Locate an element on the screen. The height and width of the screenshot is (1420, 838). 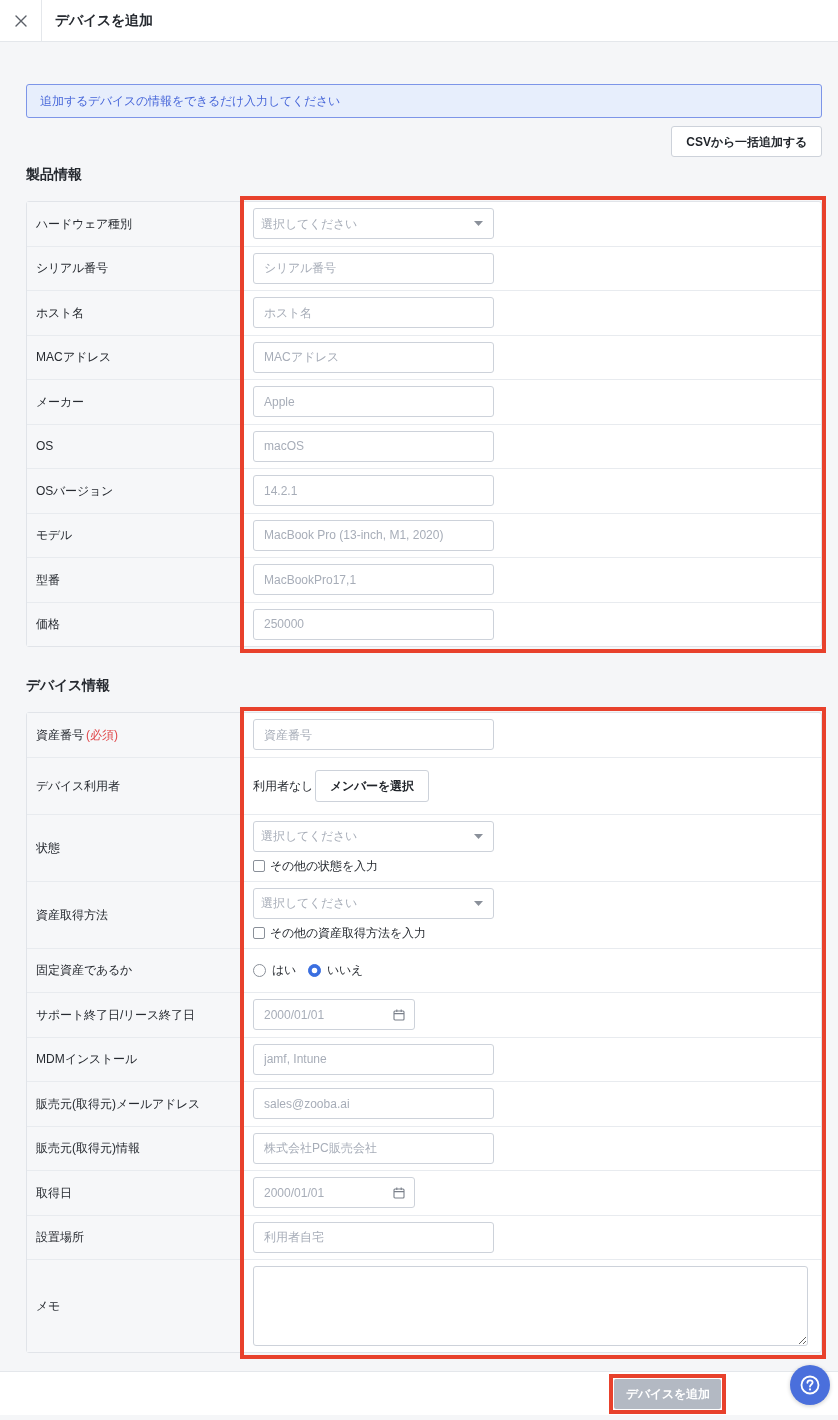
field-label: 状態 is located at coordinates (48, 848).